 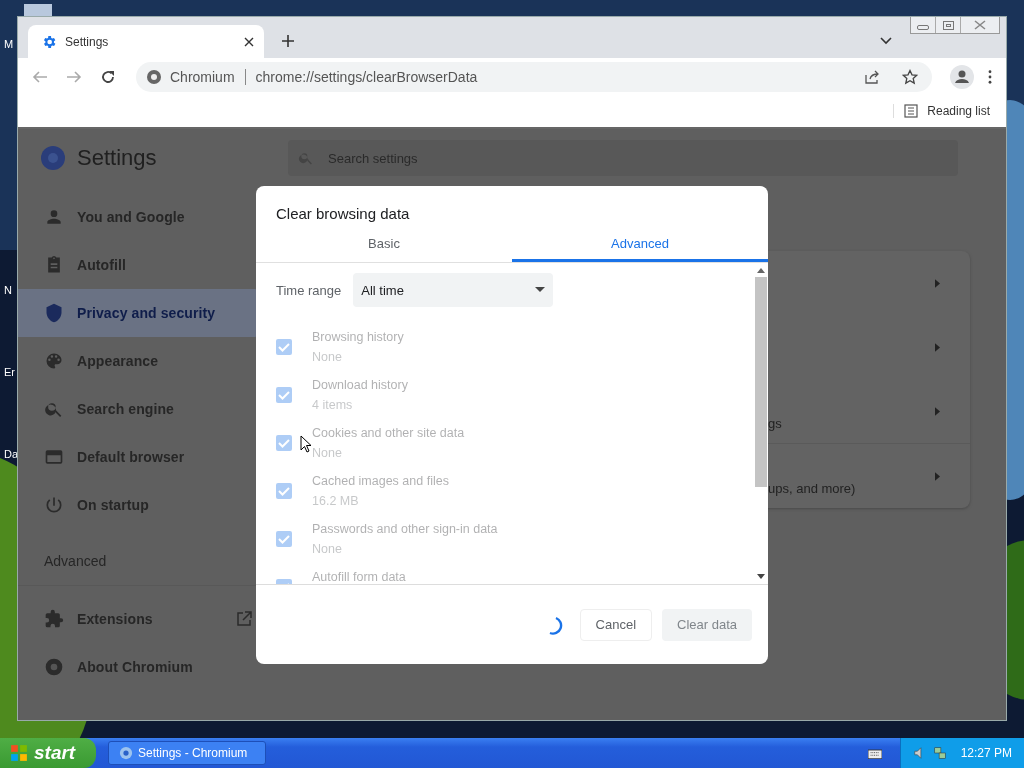 What do you see at coordinates (380, 481) in the screenshot?
I see `item-title: Cached images and files` at bounding box center [380, 481].